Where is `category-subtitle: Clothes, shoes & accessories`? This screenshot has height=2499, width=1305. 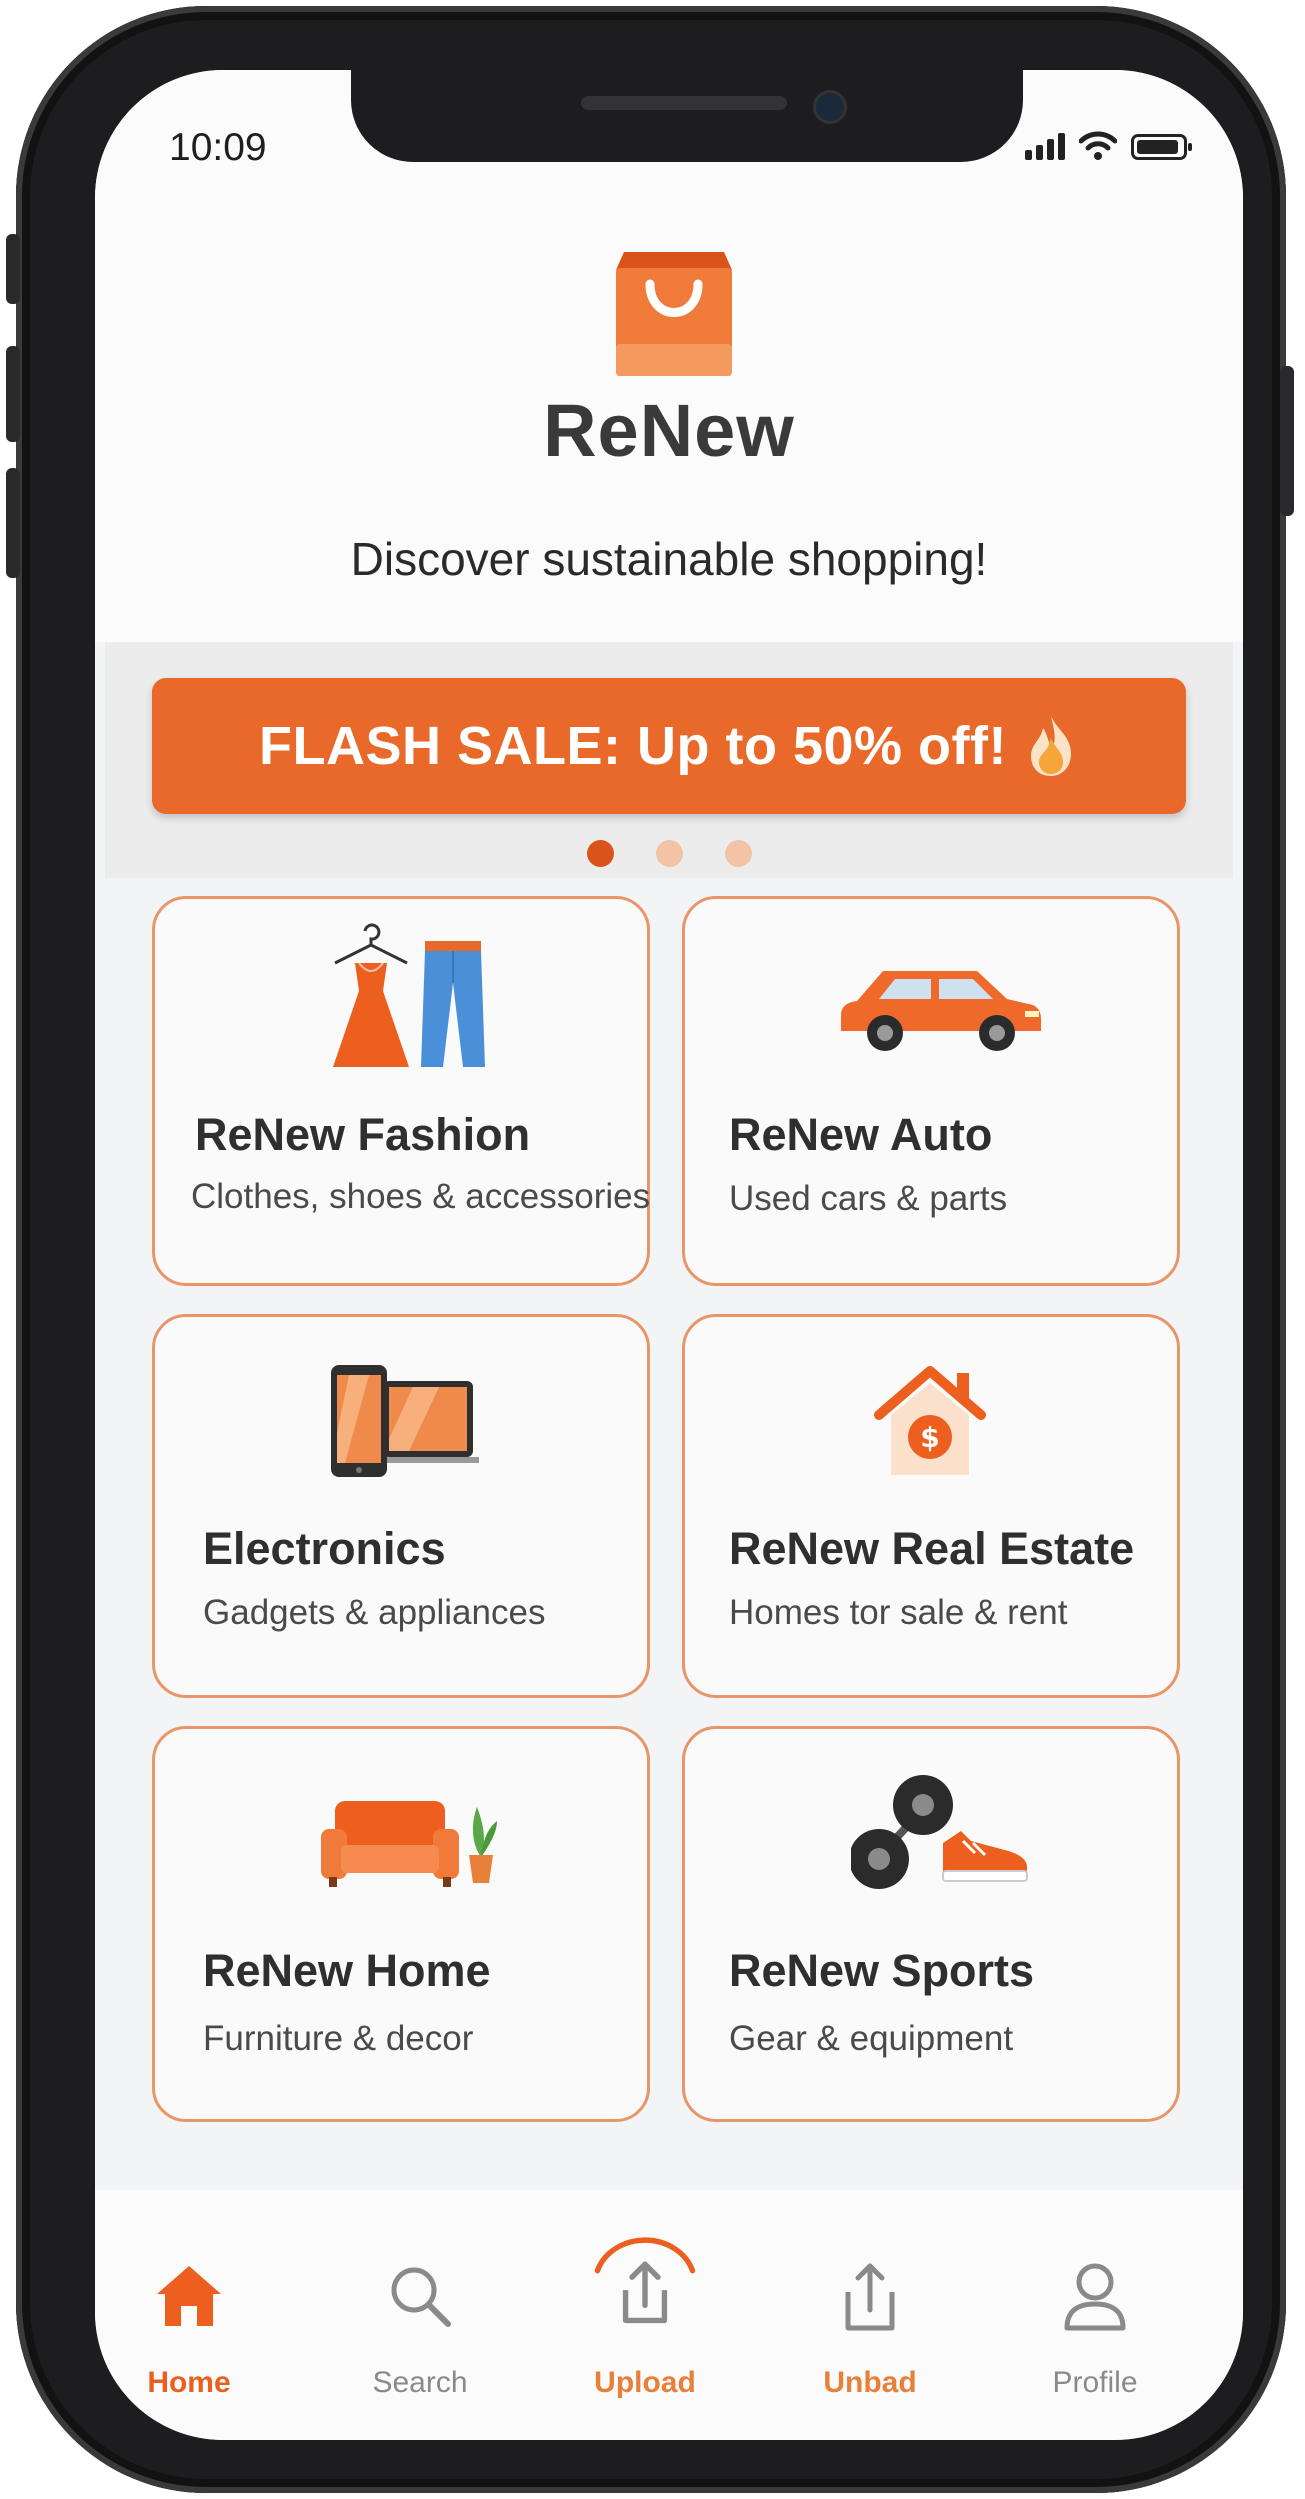
category-subtitle: Clothes, shoes & accessories is located at coordinates (421, 1196).